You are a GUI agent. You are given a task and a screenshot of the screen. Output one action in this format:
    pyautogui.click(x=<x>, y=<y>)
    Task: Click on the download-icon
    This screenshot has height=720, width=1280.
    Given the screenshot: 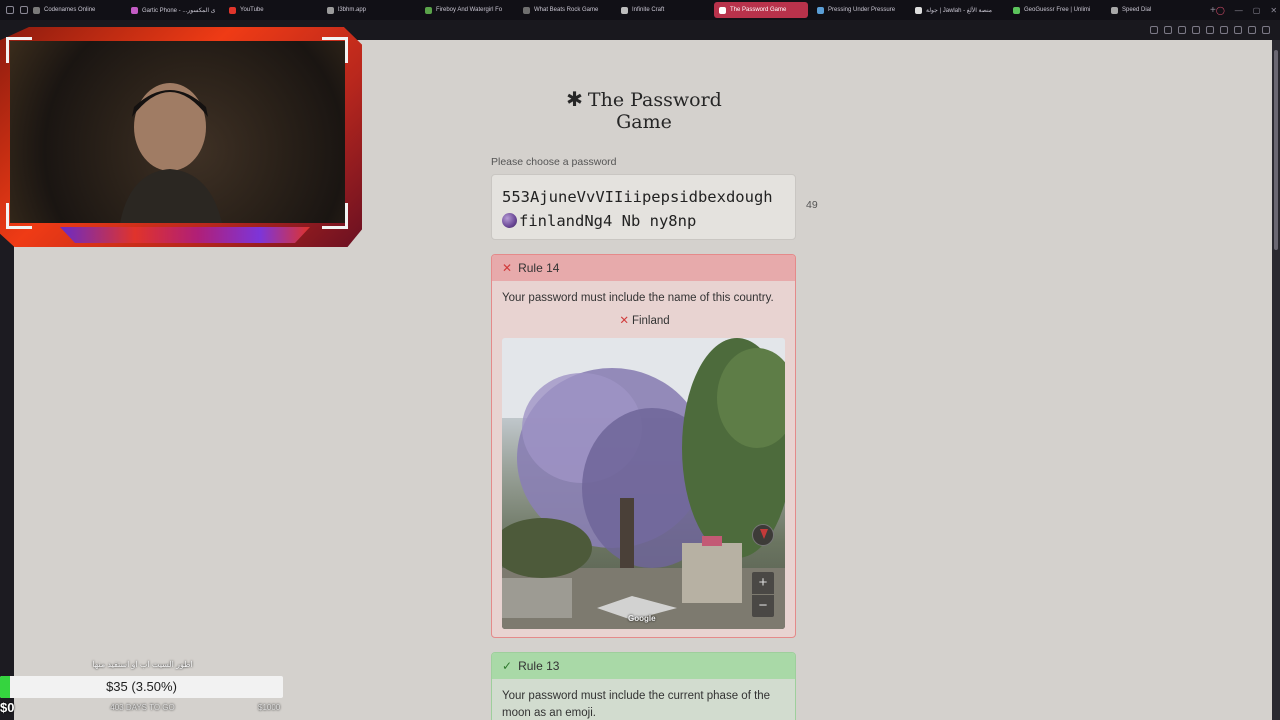 What is the action you would take?
    pyautogui.click(x=1252, y=30)
    